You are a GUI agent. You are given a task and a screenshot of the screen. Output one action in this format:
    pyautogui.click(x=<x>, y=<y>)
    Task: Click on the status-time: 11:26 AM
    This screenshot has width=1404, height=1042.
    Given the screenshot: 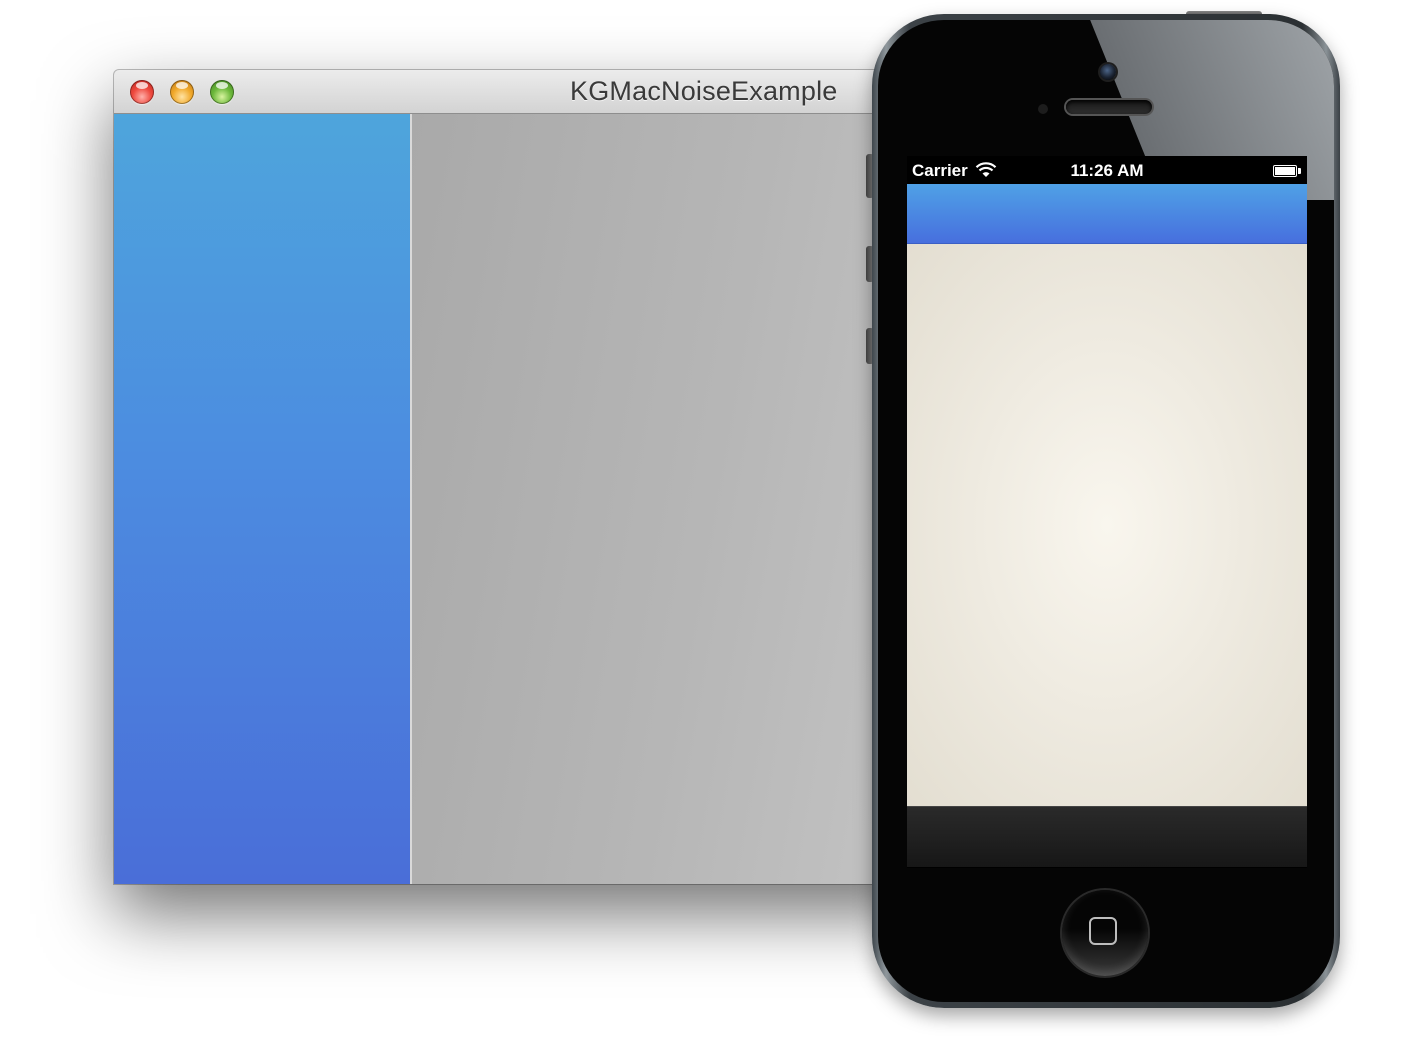 What is the action you would take?
    pyautogui.click(x=1107, y=170)
    